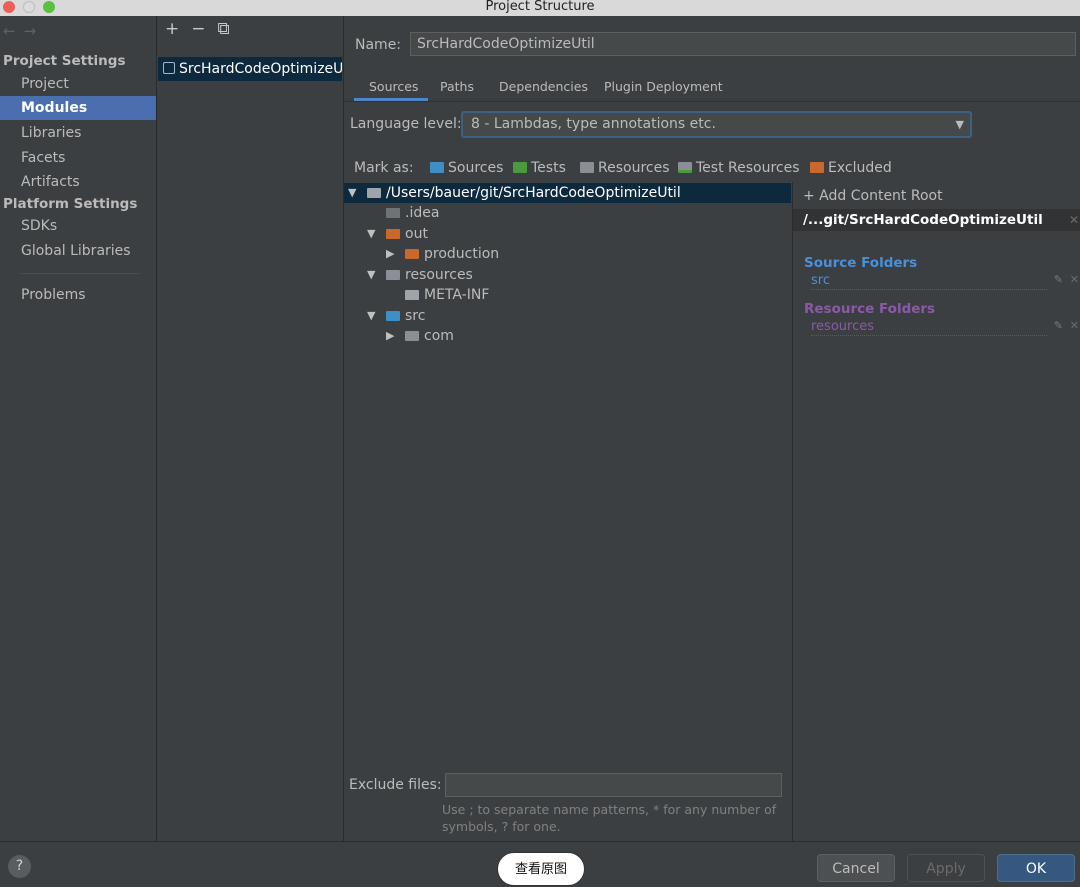  I want to click on module-name: SrcHardCodeOptimizeUtil, so click(260, 69).